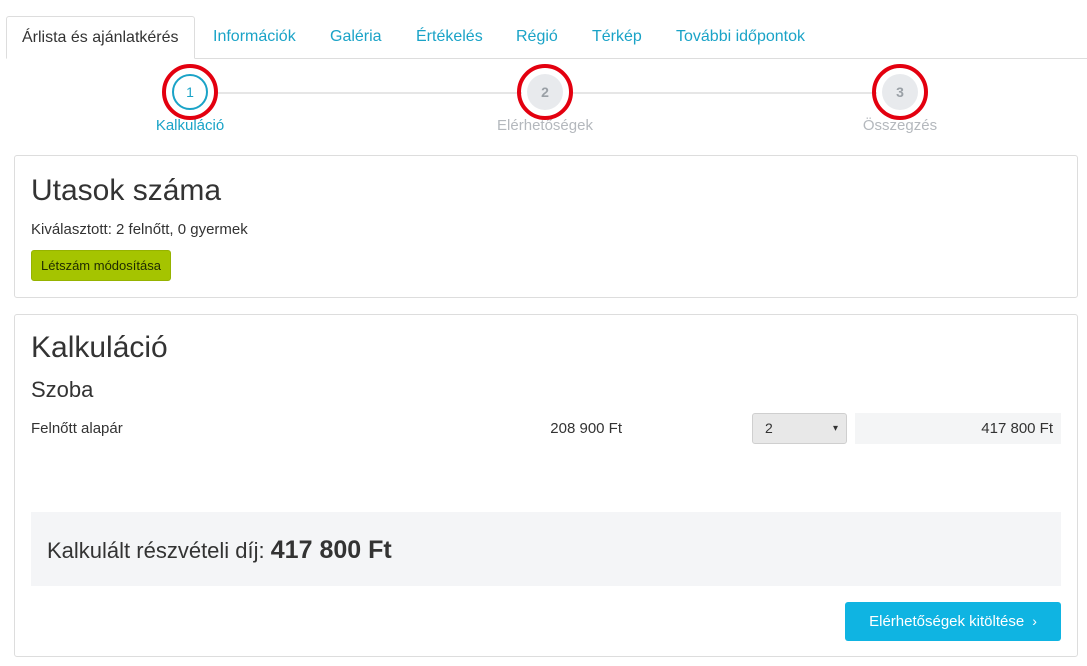 The width and height of the screenshot is (1087, 666). What do you see at coordinates (740, 37) in the screenshot?
I see `tab-more-dates: További időpontok` at bounding box center [740, 37].